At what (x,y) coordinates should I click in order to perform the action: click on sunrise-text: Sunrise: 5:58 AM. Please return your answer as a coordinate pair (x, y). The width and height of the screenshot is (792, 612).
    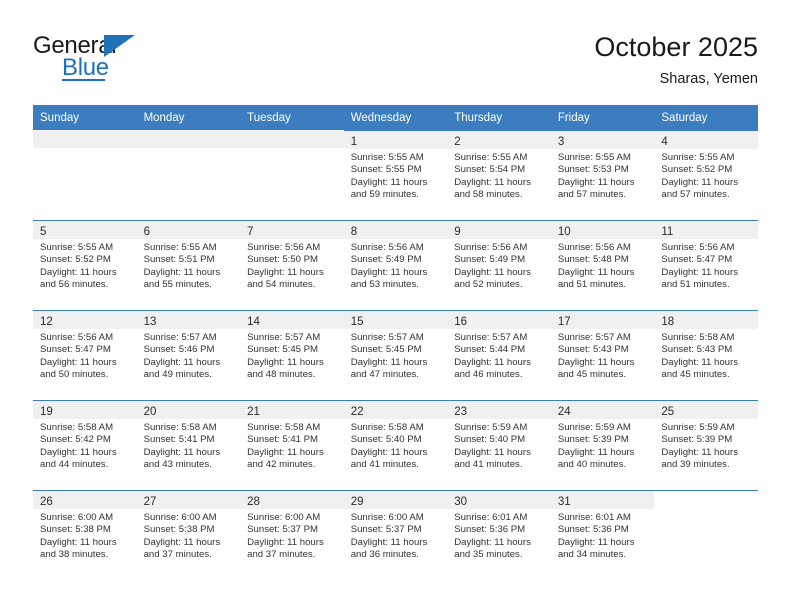
    Looking at the image, I should click on (698, 337).